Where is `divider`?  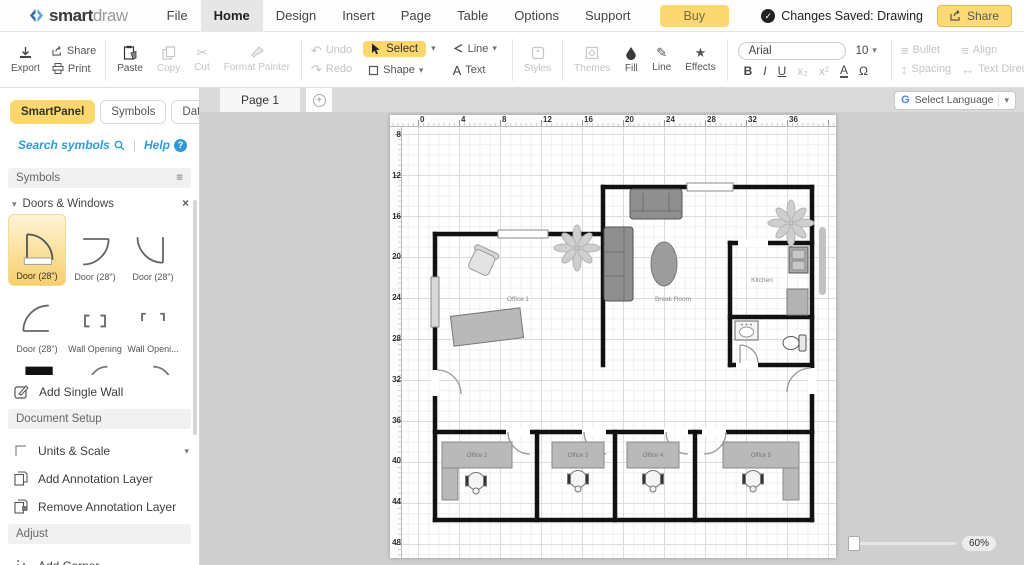 divider is located at coordinates (999, 100).